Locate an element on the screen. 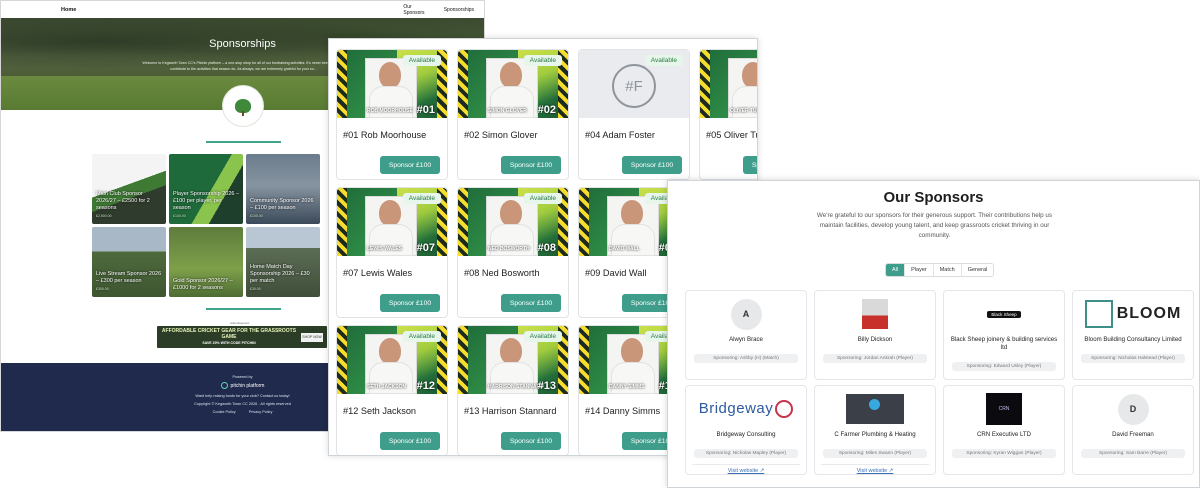  photo-player-number: #07 is located at coordinates (425, 248).